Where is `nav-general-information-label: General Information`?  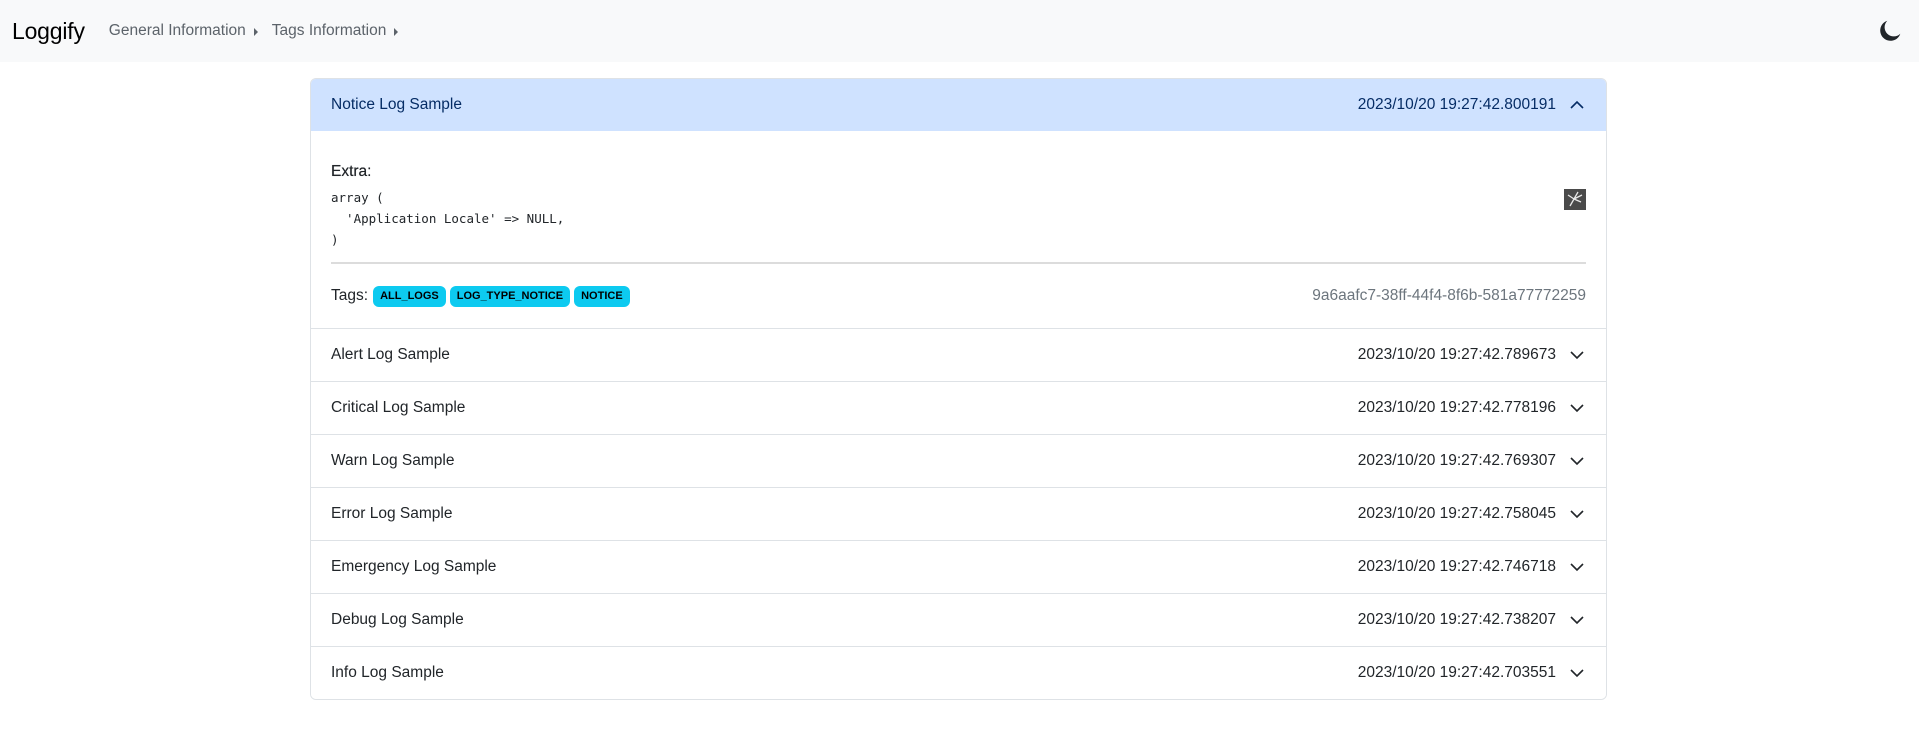
nav-general-information-label: General Information is located at coordinates (177, 30).